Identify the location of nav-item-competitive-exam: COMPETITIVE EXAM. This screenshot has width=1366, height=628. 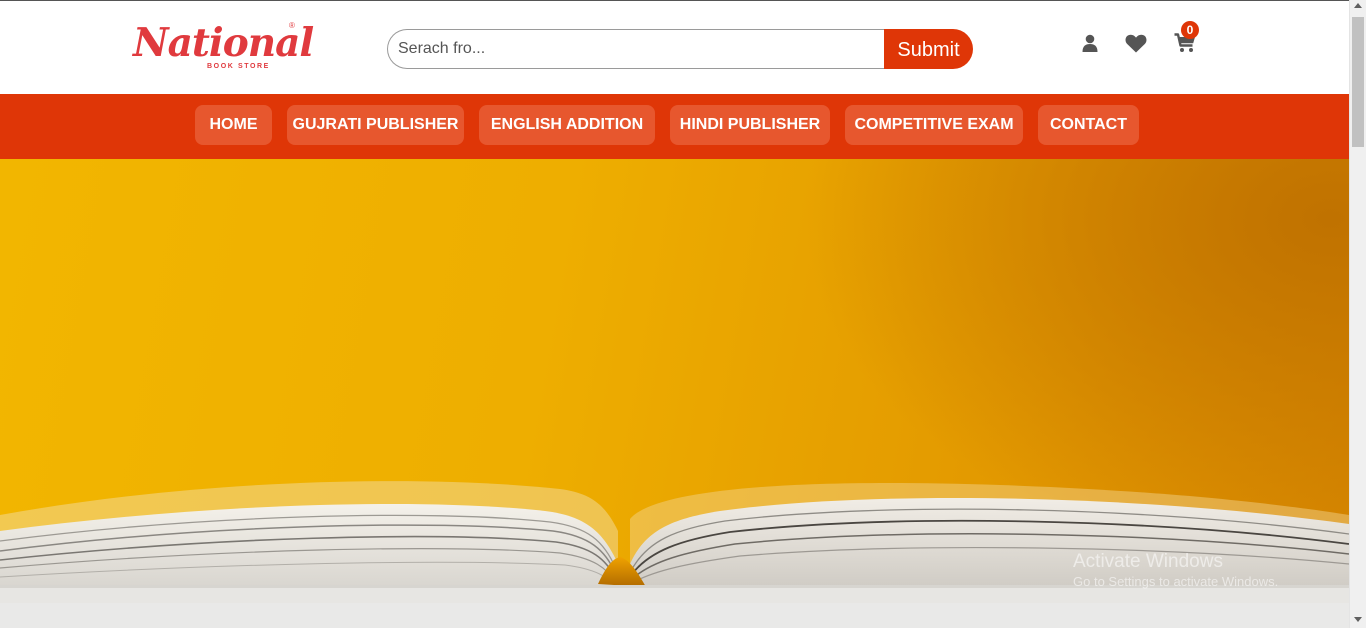
(934, 125).